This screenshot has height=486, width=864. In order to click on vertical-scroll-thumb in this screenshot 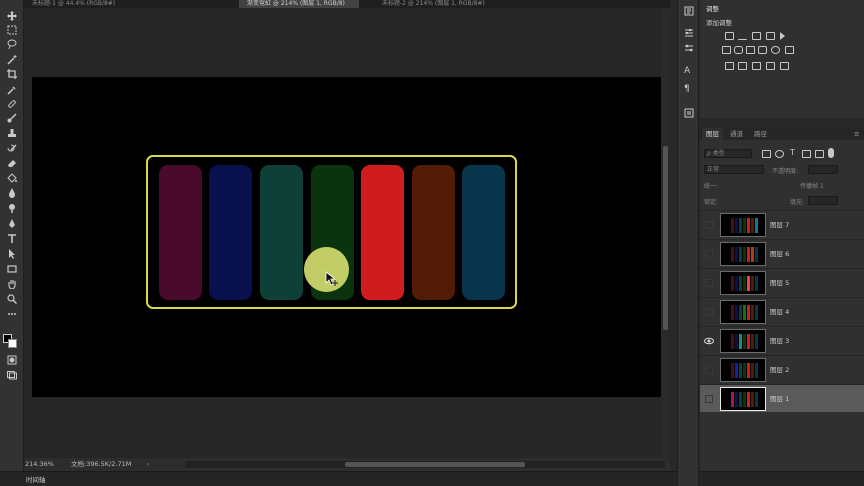, I will do `click(665, 238)`.